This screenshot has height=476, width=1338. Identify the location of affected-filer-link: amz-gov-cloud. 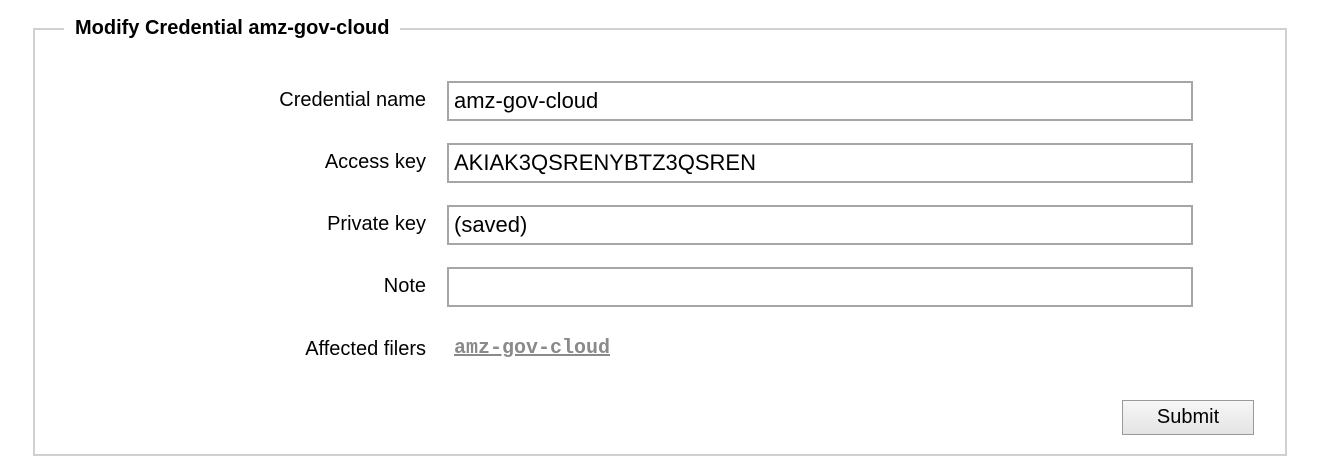
(532, 349).